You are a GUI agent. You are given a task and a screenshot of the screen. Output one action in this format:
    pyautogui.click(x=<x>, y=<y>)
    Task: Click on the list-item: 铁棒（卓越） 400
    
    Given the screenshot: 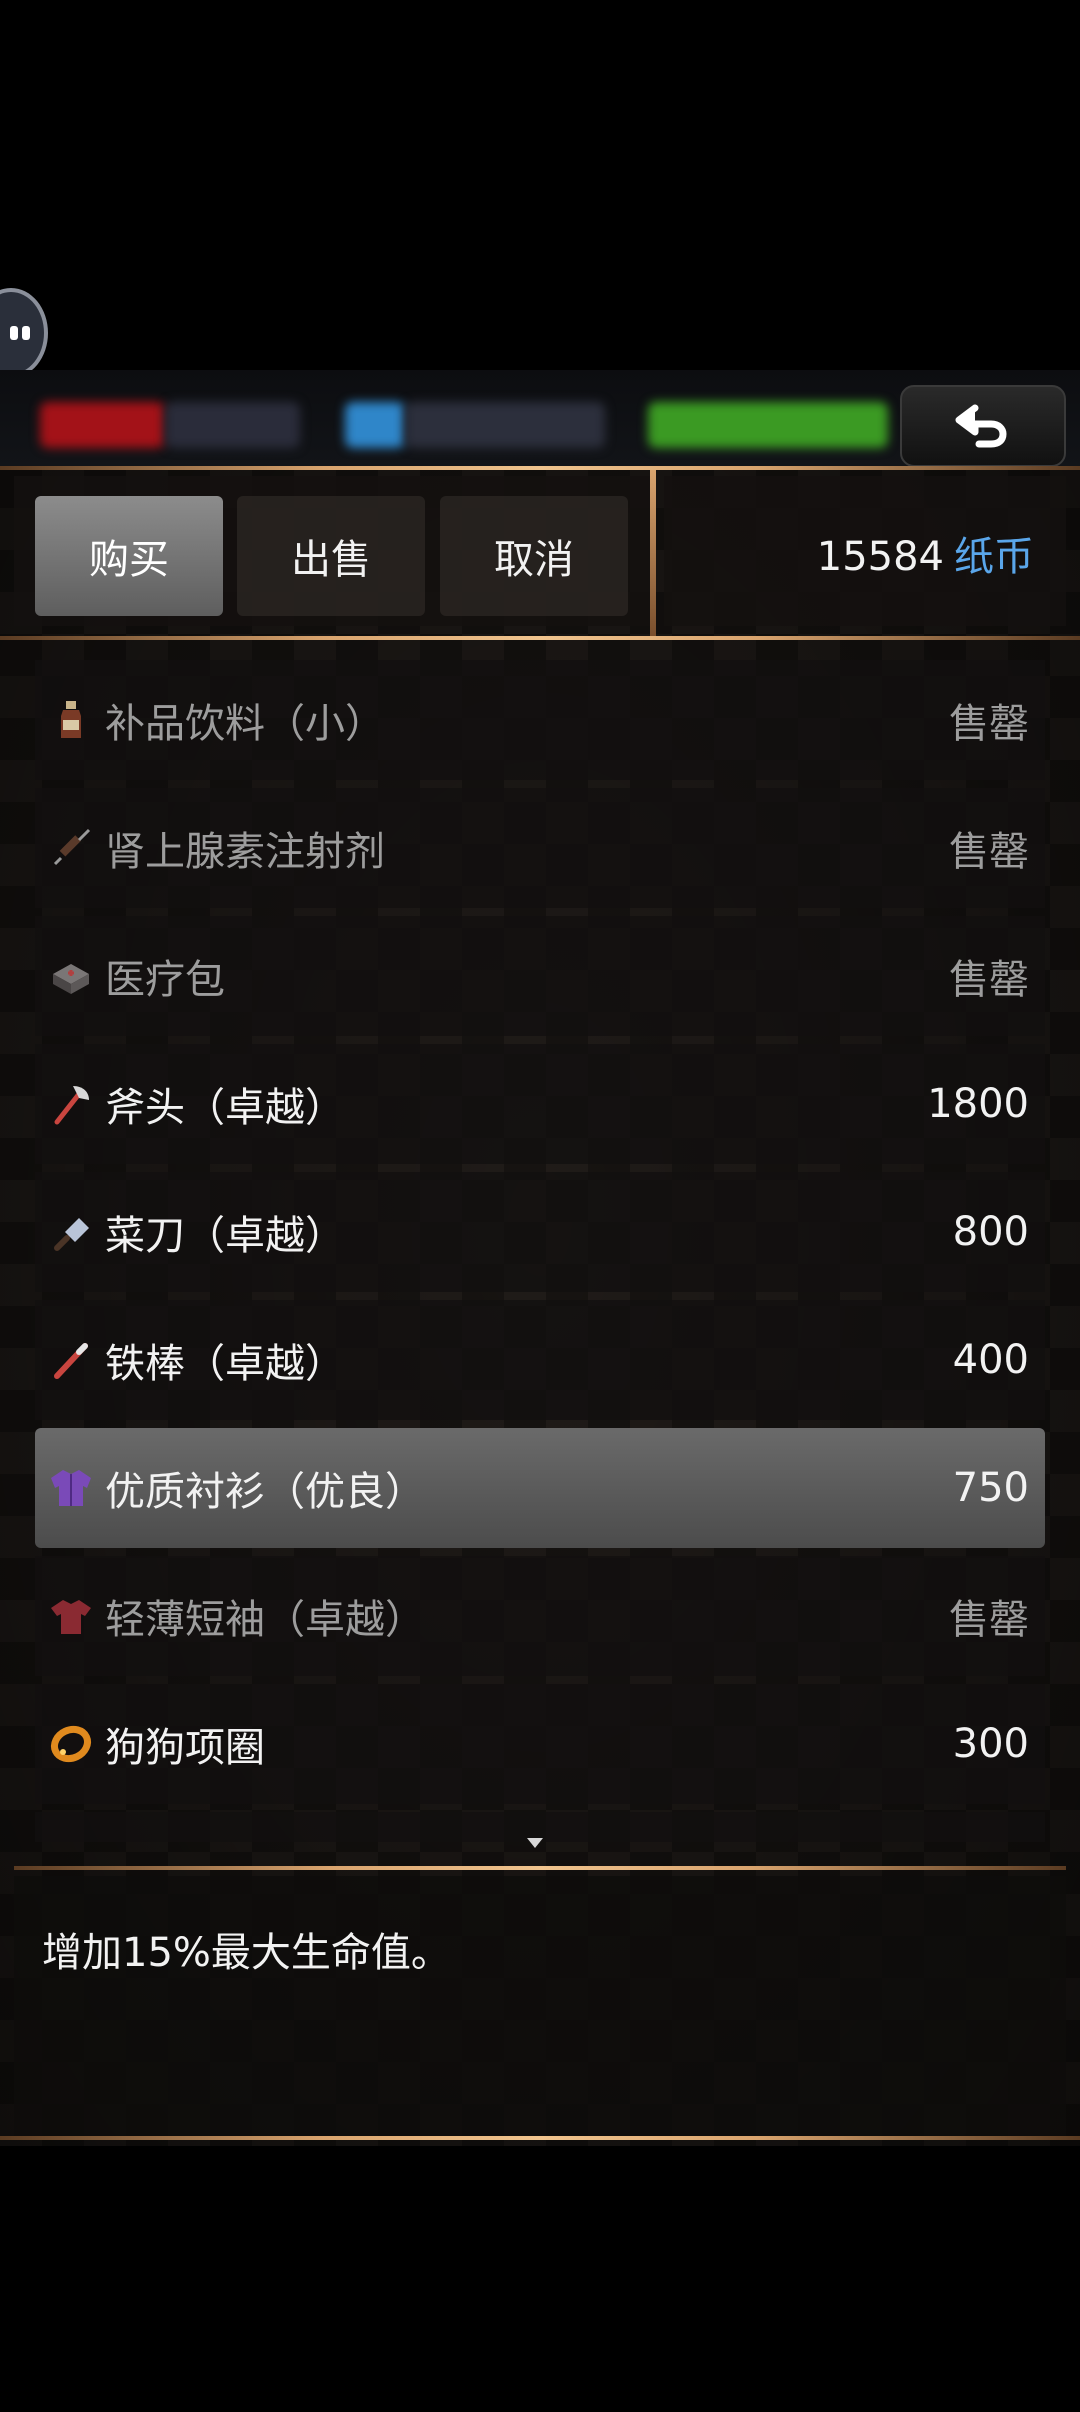 What is the action you would take?
    pyautogui.click(x=540, y=1360)
    